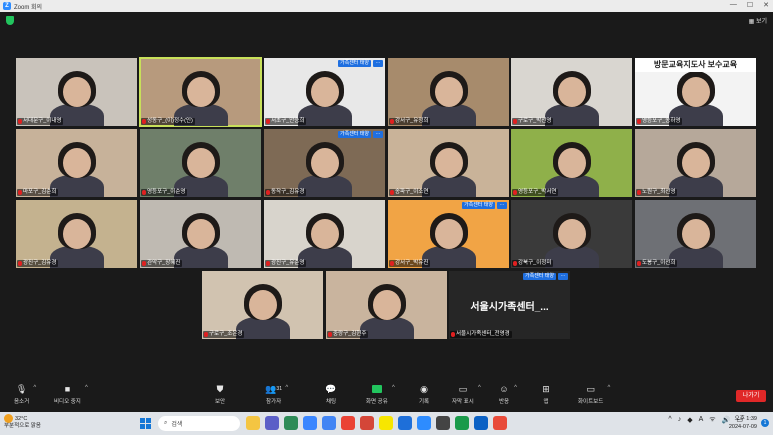 The image size is (773, 435). Describe the element at coordinates (226, 334) in the screenshot. I see `participant-name: 구로구_조은경` at that location.